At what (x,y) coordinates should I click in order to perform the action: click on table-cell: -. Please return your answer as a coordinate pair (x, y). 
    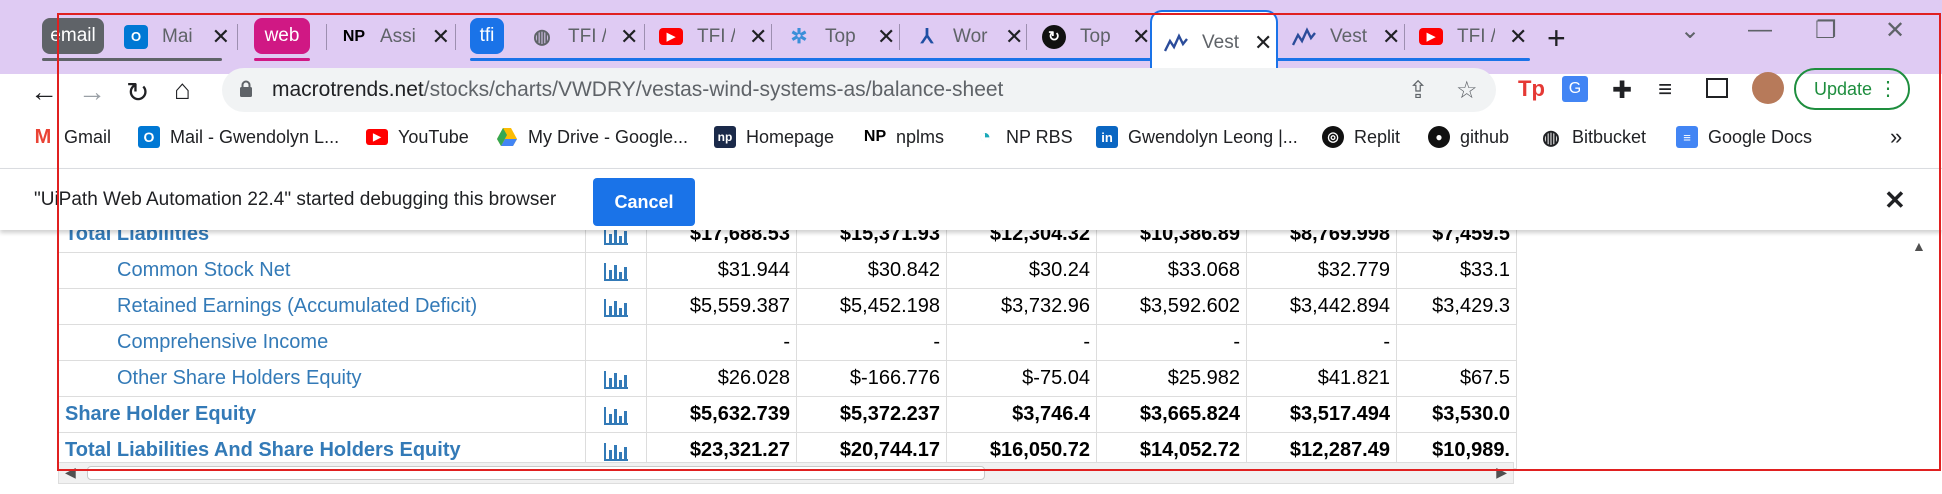
    Looking at the image, I should click on (1021, 342).